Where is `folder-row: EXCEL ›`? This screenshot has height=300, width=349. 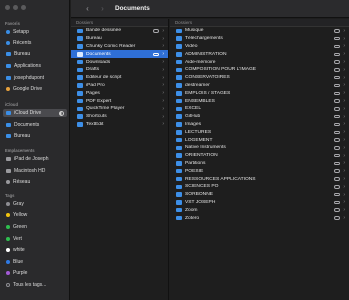 folder-row: EXCEL › is located at coordinates (259, 109).